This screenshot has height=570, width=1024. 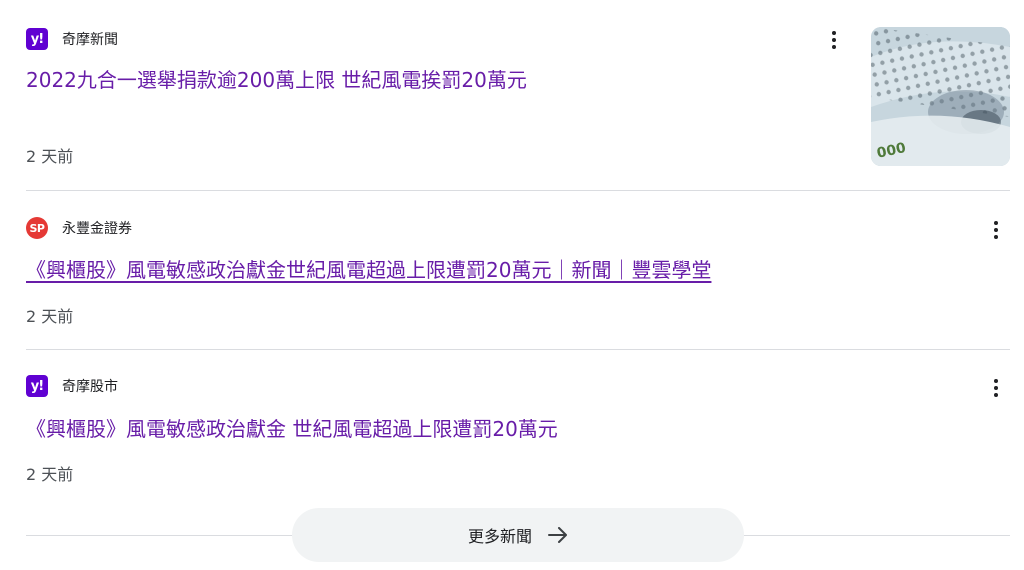 I want to click on news-headline-link: 2022九合一選舉捐款逾200萬上限 世紀風電挨罰20萬元, so click(x=276, y=80).